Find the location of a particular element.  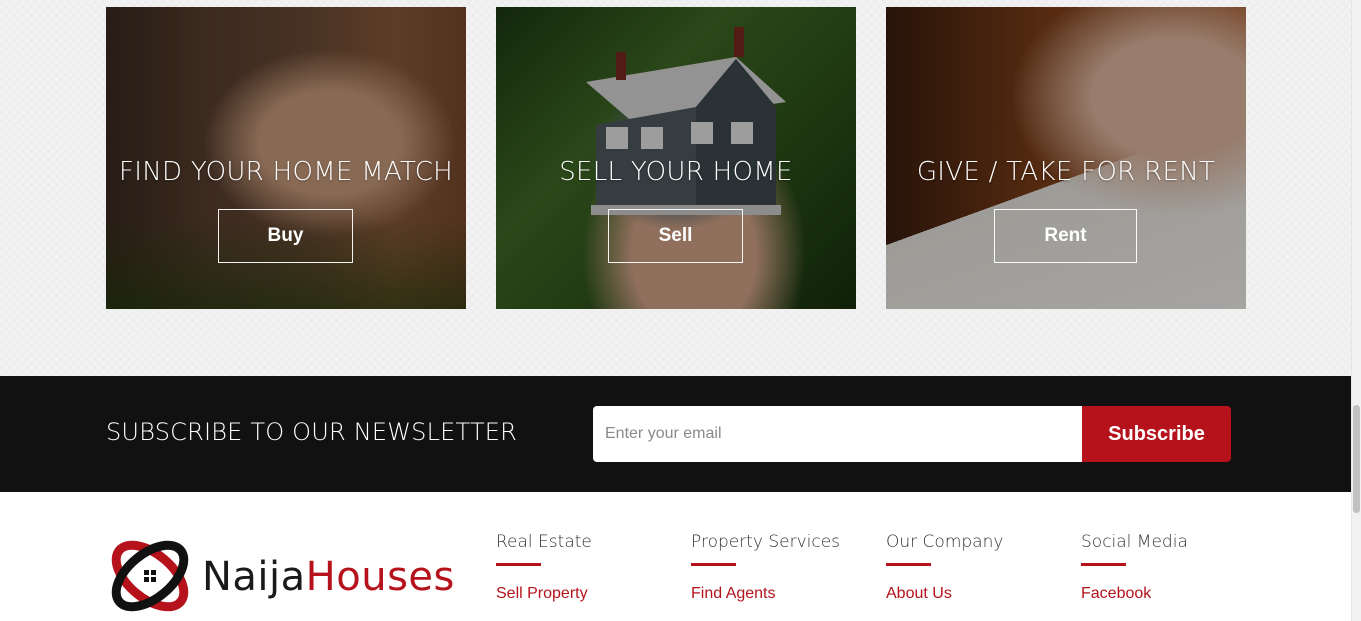

buy-card: FIND YOUR HOME MATCH Buy is located at coordinates (286, 158).